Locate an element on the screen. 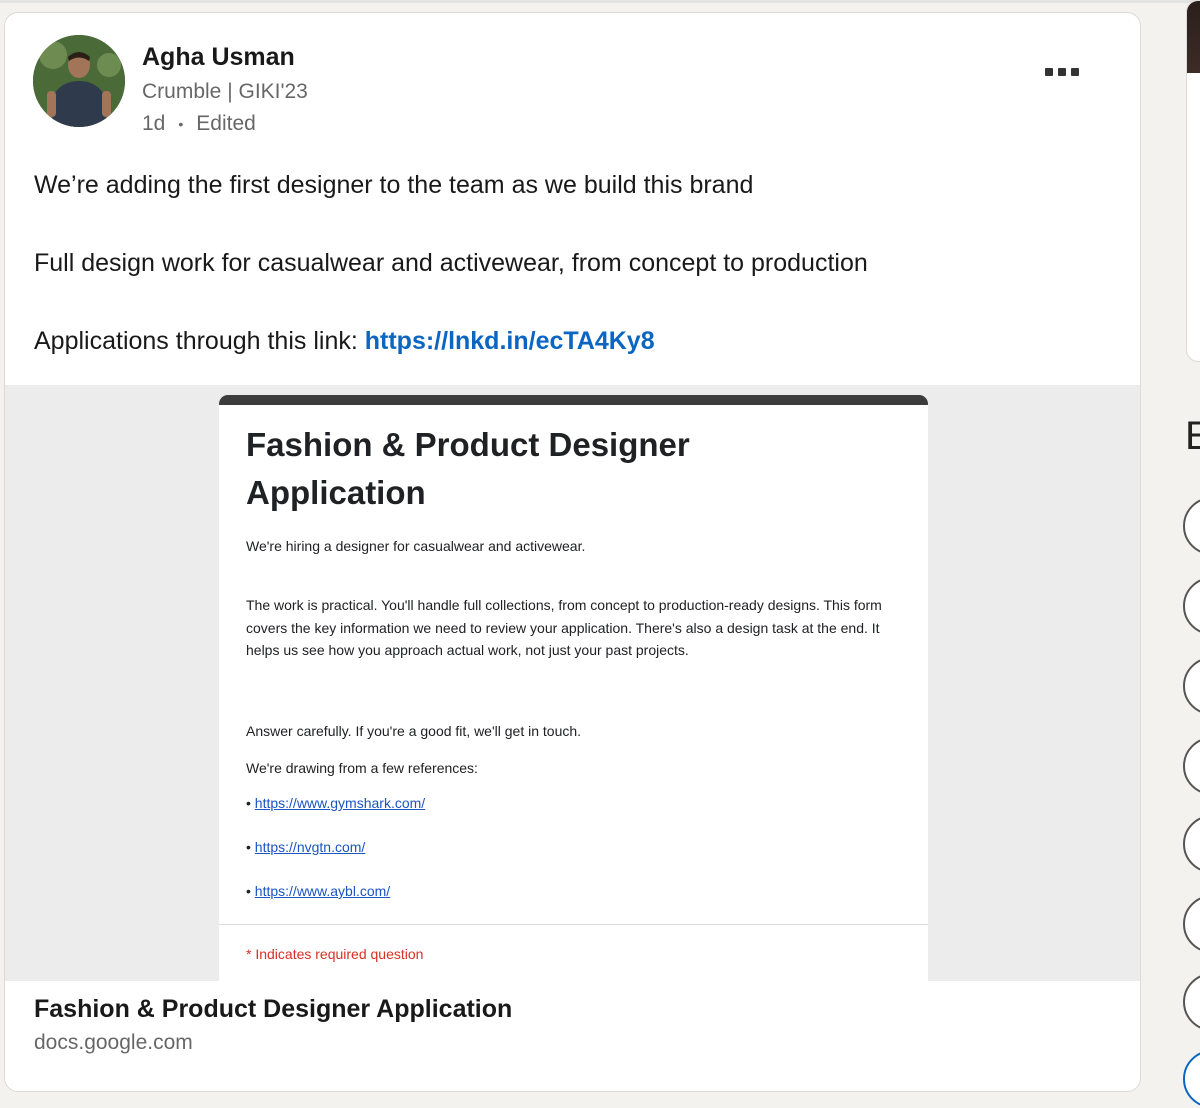 This screenshot has width=1200, height=1108. rail-cover-image is located at coordinates (1193, 37).